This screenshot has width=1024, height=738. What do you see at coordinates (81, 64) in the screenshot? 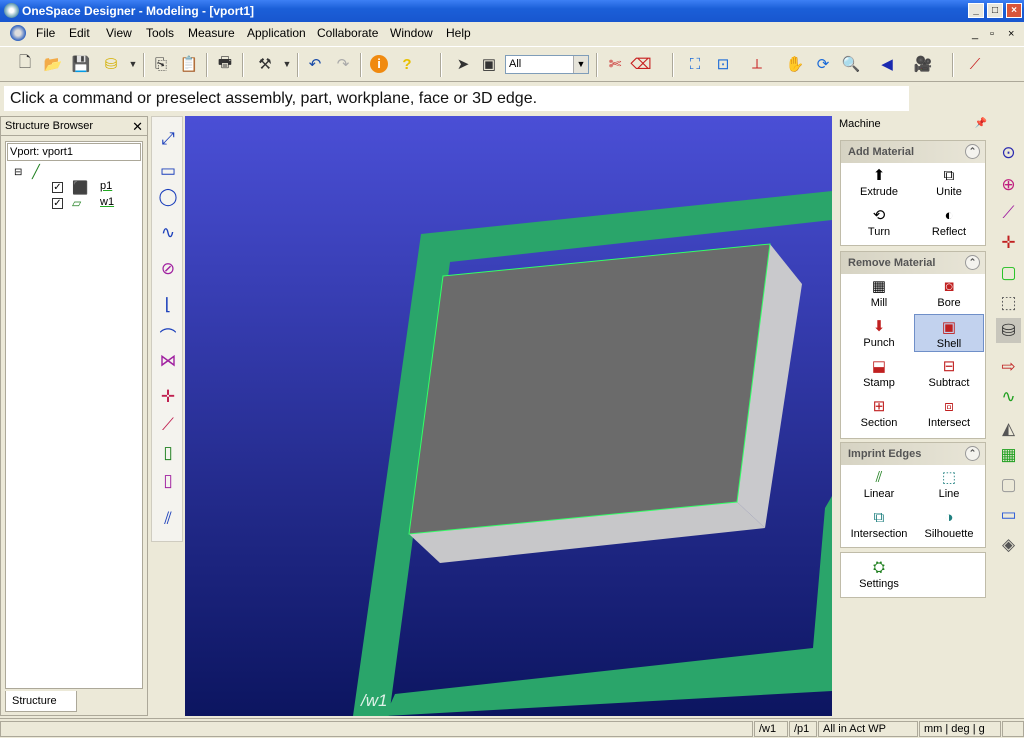
I see `save-icon: 💾` at bounding box center [81, 64].